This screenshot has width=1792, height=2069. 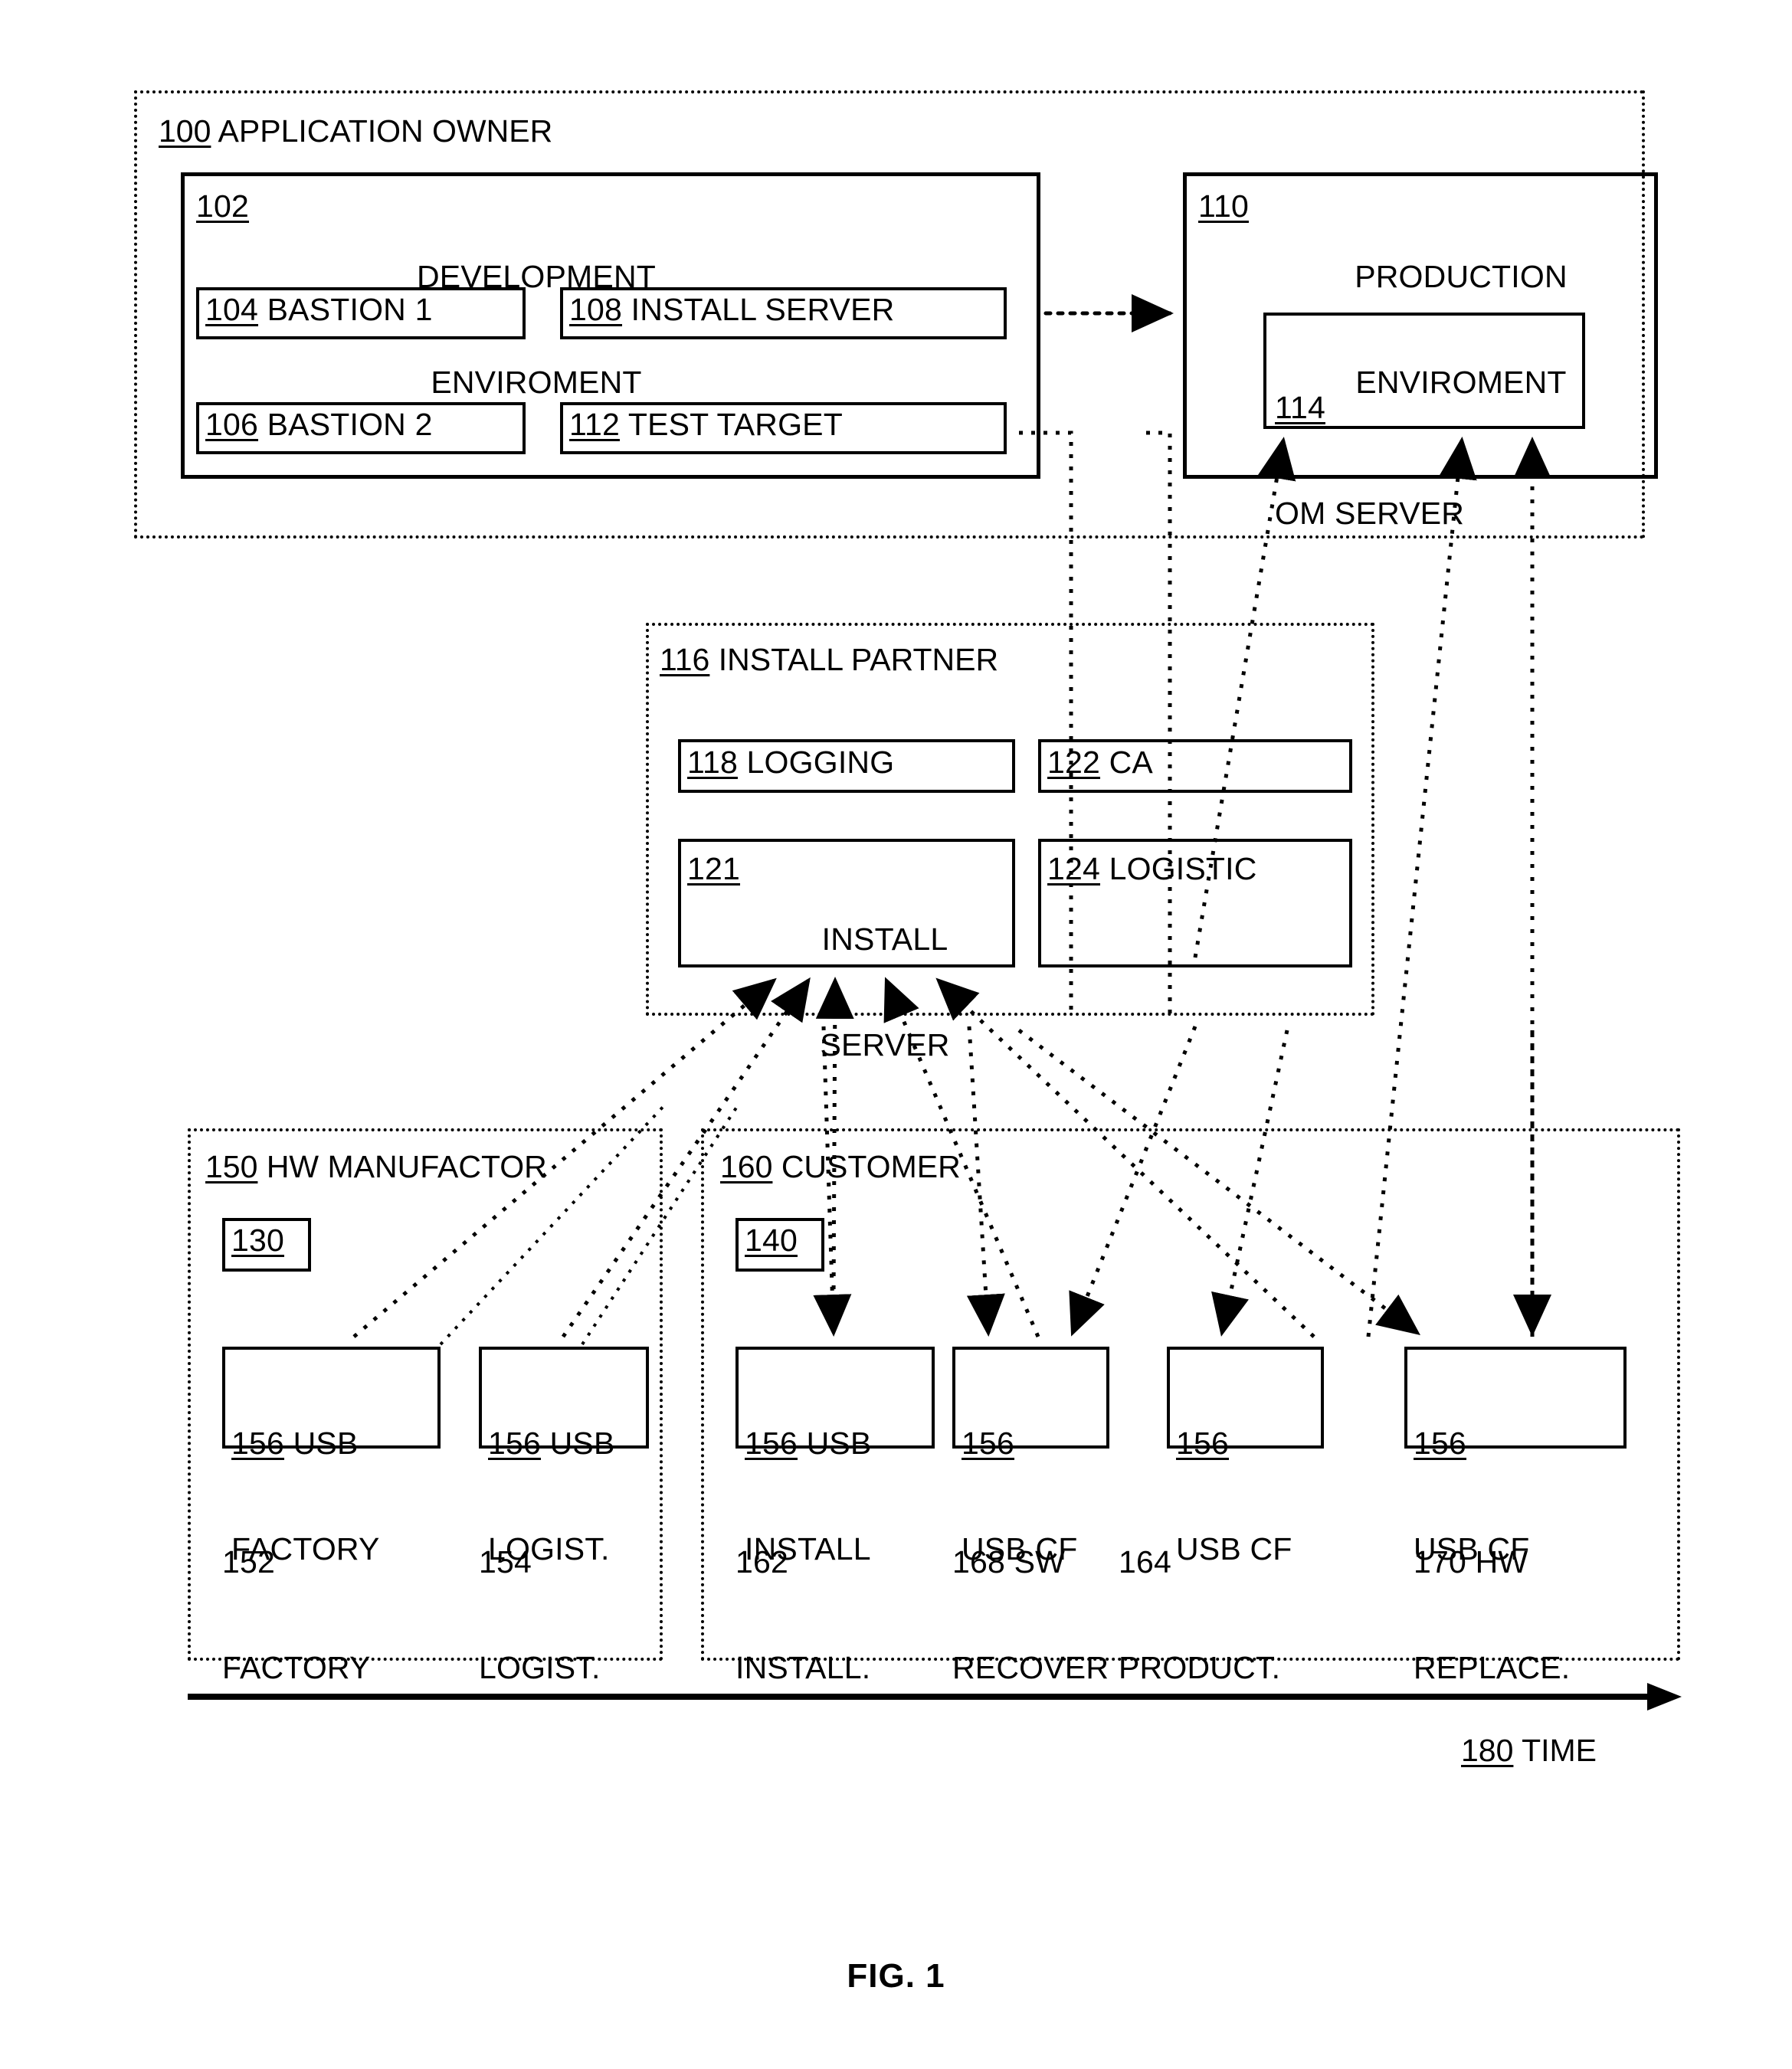 I want to click on usb-0-caption-text: FACTORY, so click(x=296, y=1667).